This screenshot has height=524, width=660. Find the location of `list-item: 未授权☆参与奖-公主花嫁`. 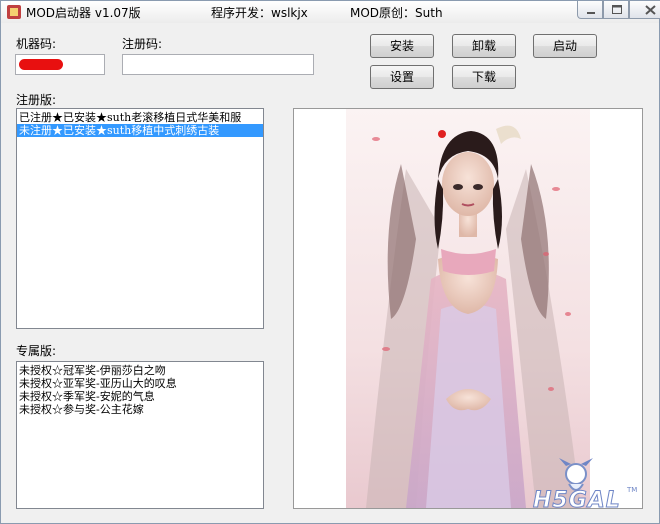

list-item: 未授权☆参与奖-公主花嫁 is located at coordinates (140, 409).